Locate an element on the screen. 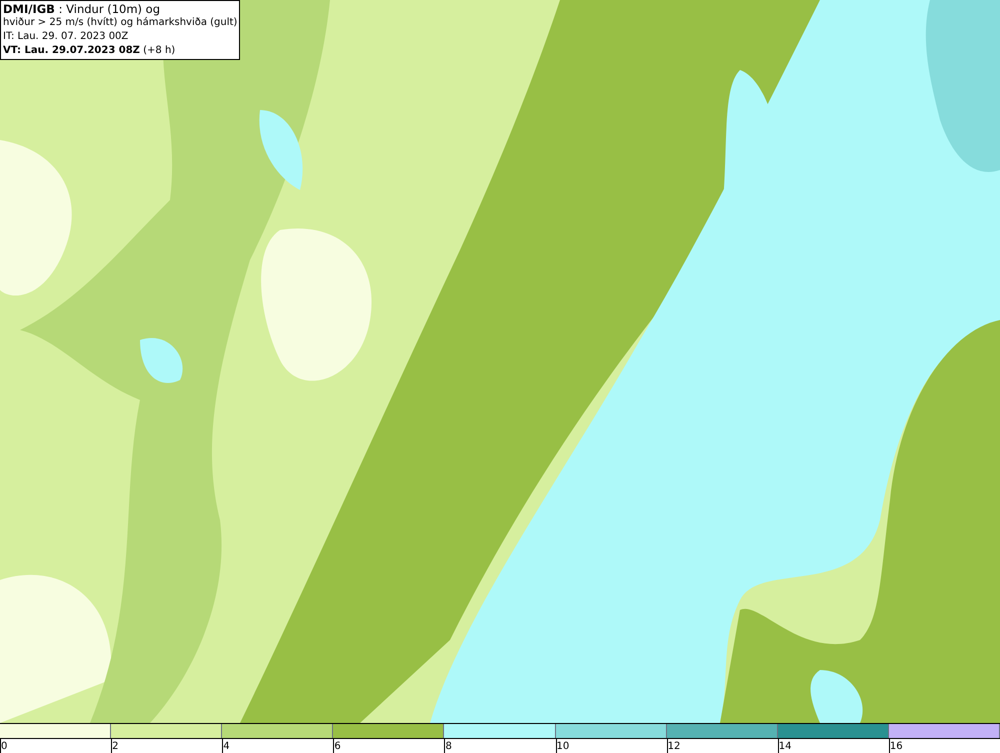 The height and width of the screenshot is (753, 1000). legend-label: 6 is located at coordinates (337, 746).